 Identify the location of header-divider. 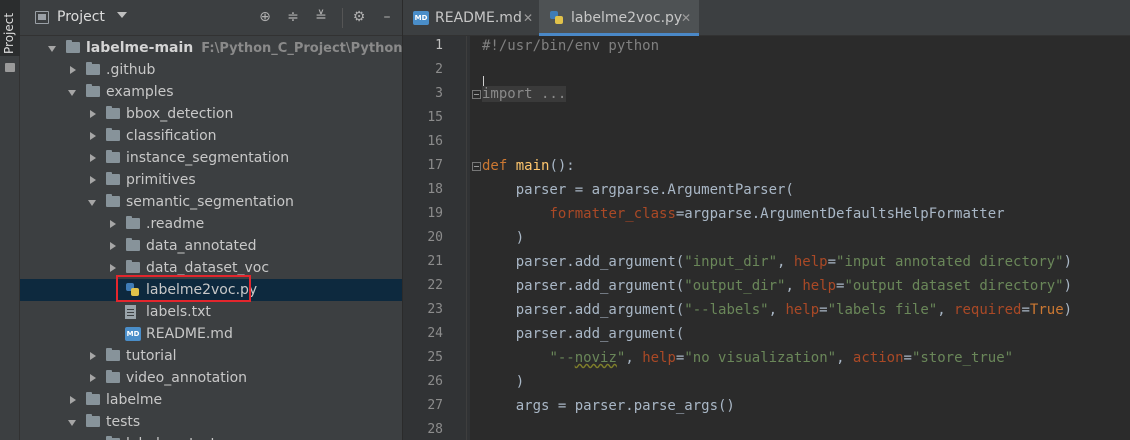
(342, 18).